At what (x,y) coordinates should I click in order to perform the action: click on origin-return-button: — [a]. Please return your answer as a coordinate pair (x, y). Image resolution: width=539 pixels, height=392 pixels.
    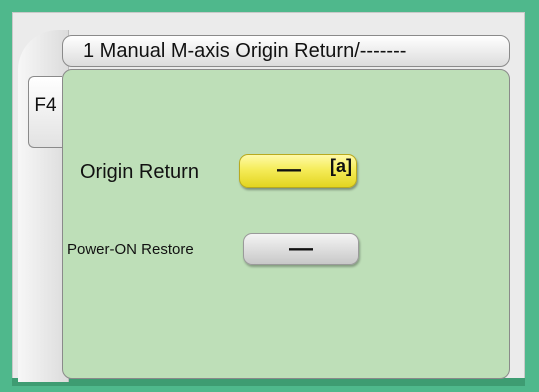
    Looking at the image, I should click on (298, 171).